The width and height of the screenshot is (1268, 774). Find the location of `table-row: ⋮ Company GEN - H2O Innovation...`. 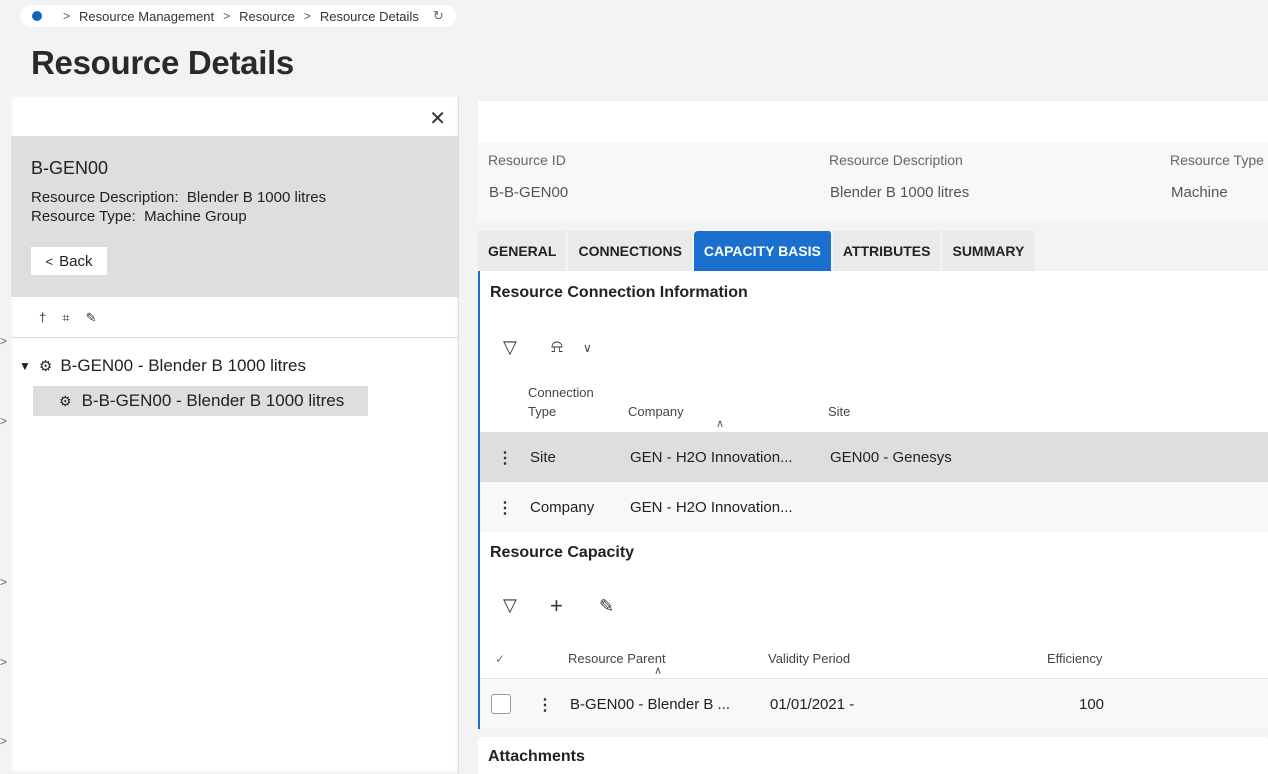

table-row: ⋮ Company GEN - H2O Innovation... is located at coordinates (874, 507).